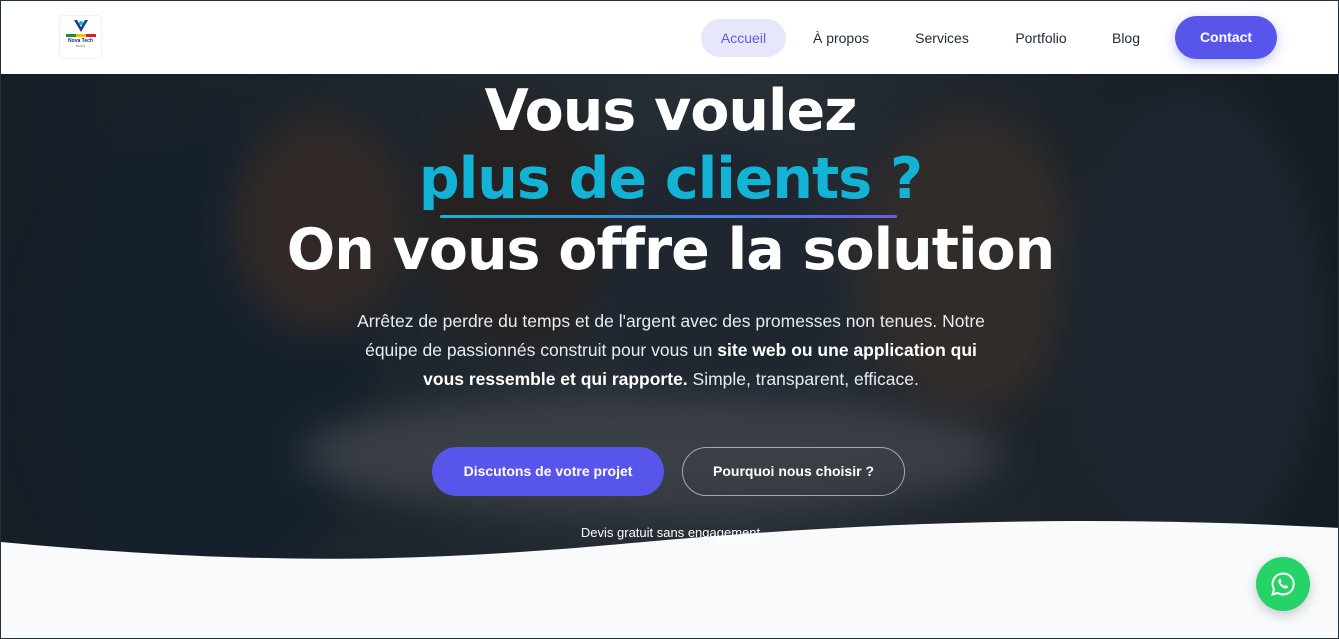  What do you see at coordinates (1226, 37) in the screenshot?
I see `contact-button: Contact` at bounding box center [1226, 37].